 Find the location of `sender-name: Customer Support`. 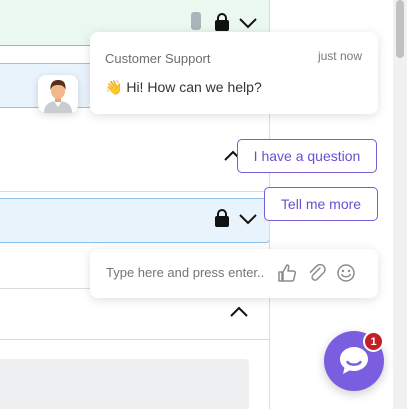

sender-name: Customer Support is located at coordinates (158, 58).